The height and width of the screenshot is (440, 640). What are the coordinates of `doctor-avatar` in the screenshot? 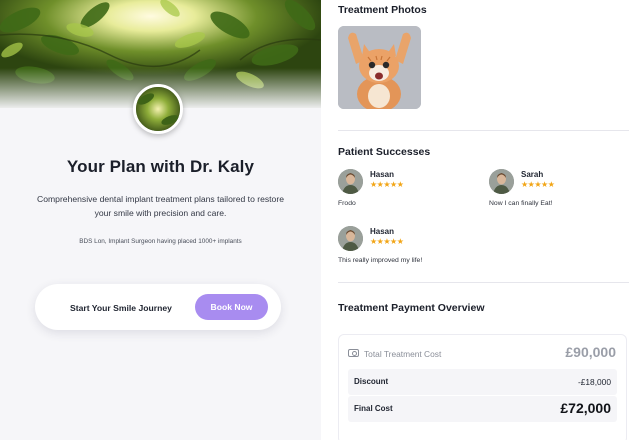 It's located at (158, 109).